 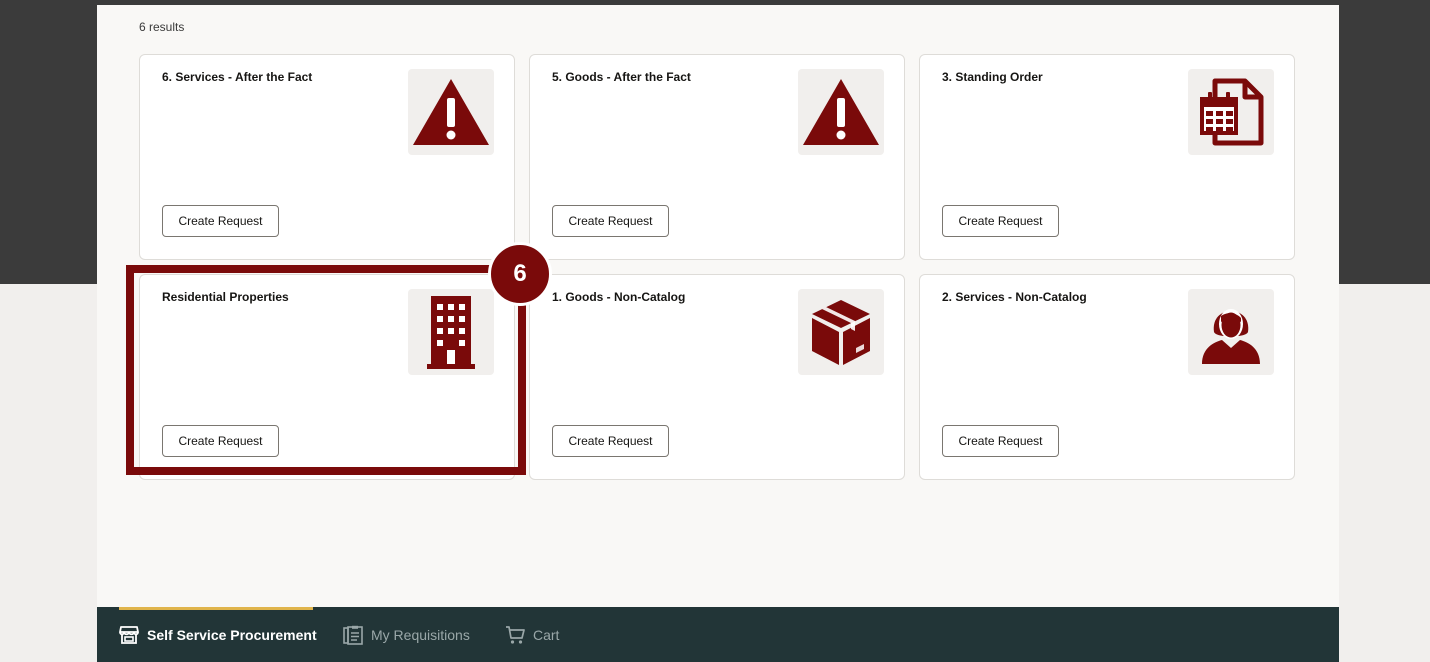 I want to click on nav-item-self-service-procurement: Self Service Procurement, so click(x=218, y=635).